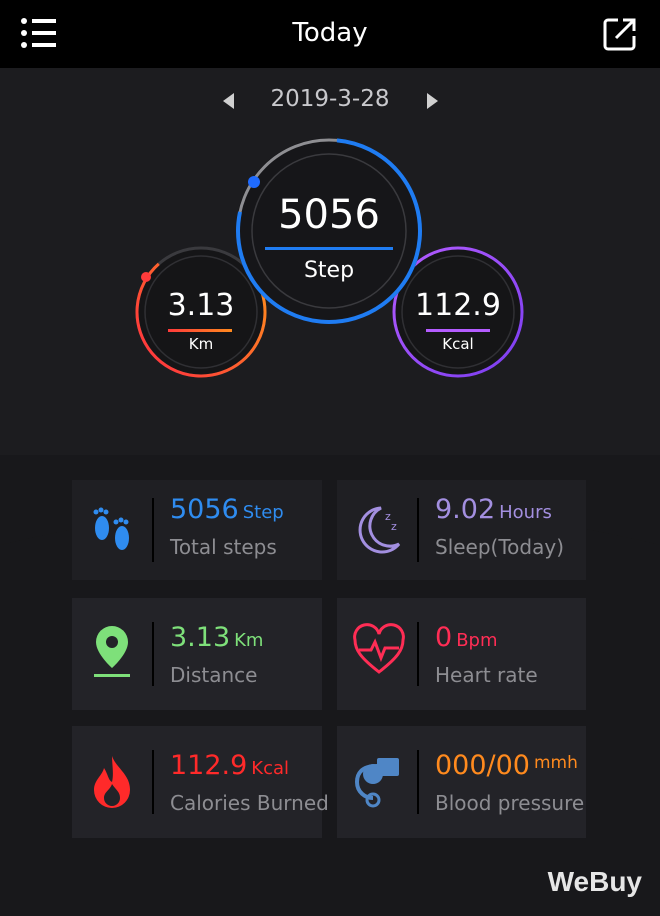 The height and width of the screenshot is (916, 660). I want to click on sleep-card: z z 9.02 Hours Sleep(Today), so click(461, 530).